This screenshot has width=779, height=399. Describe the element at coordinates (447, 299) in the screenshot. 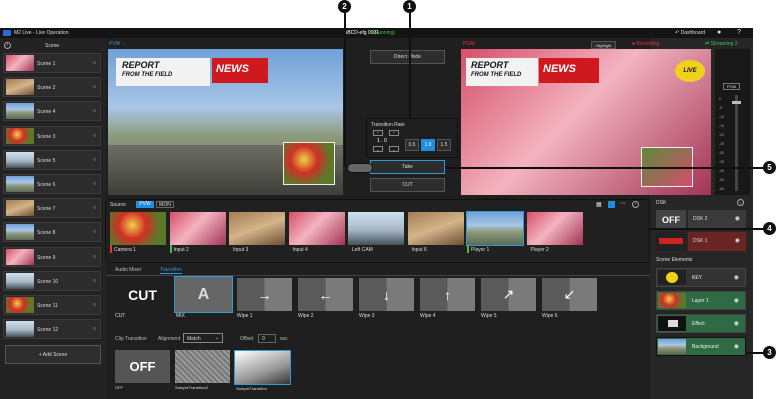

I see `transition-tile: ↑ Wipe 4` at that location.